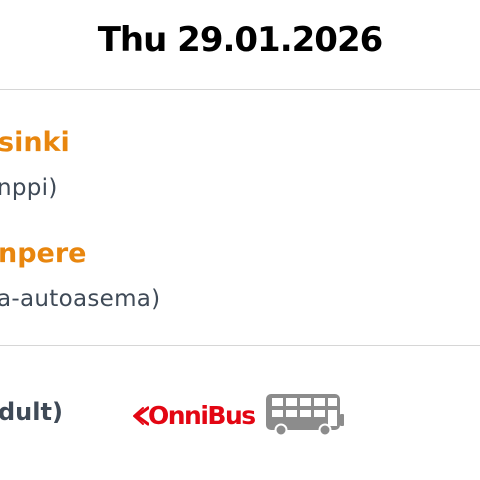 This screenshot has width=480, height=480. What do you see at coordinates (202, 415) in the screenshot?
I see `operator-name: OnniBus` at bounding box center [202, 415].